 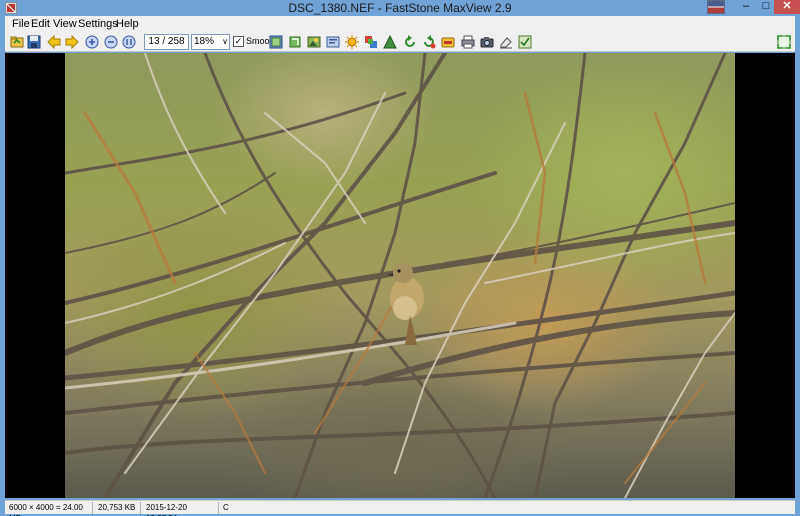 I want to click on bird, so click(x=405, y=304).